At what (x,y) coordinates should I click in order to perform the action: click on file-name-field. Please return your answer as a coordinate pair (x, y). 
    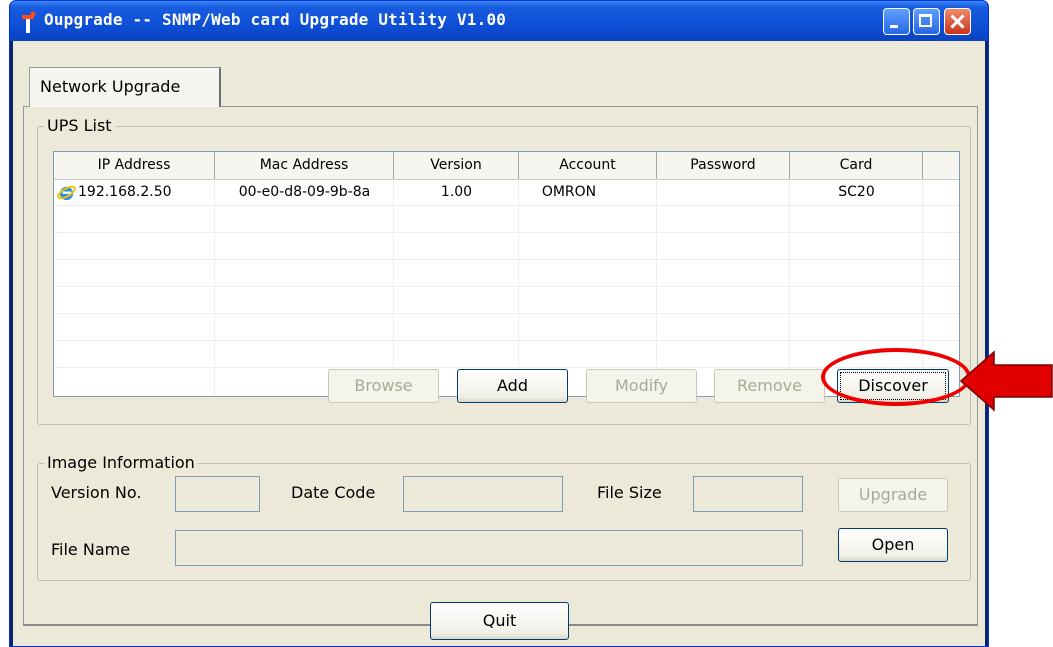
    Looking at the image, I should click on (489, 548).